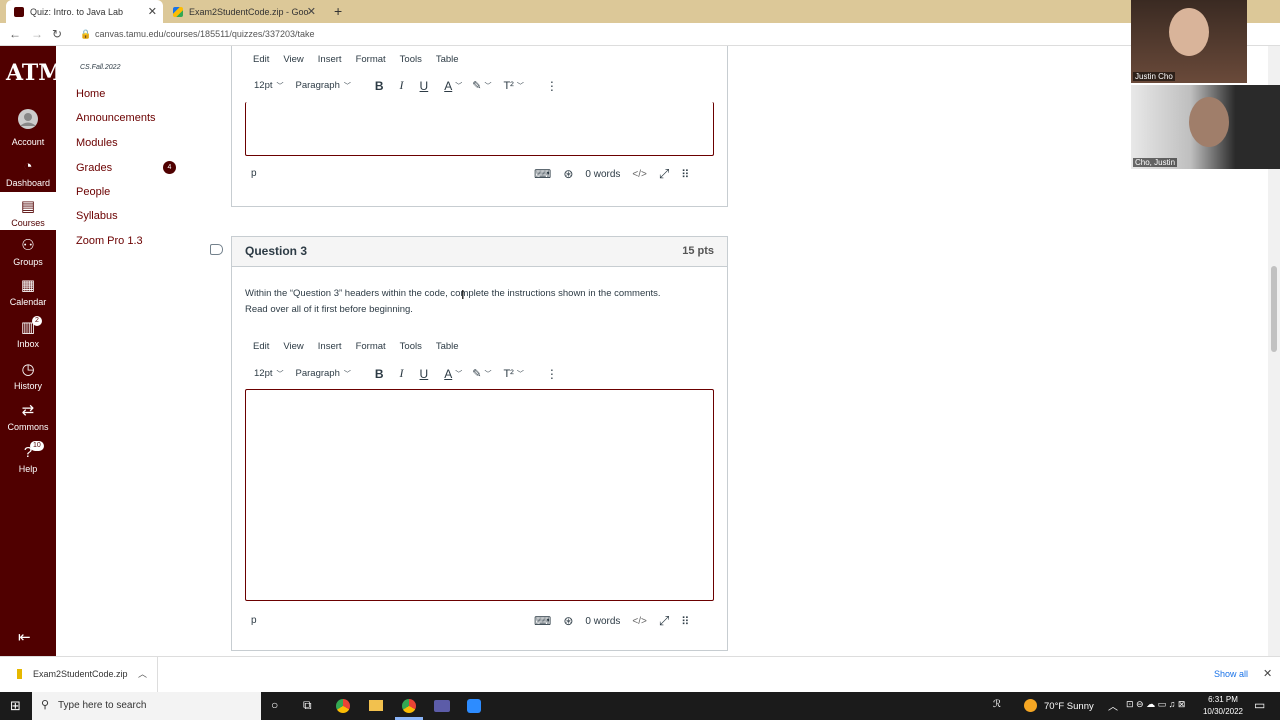  What do you see at coordinates (1223, 699) in the screenshot?
I see `clock-time: 6:31 PM` at bounding box center [1223, 699].